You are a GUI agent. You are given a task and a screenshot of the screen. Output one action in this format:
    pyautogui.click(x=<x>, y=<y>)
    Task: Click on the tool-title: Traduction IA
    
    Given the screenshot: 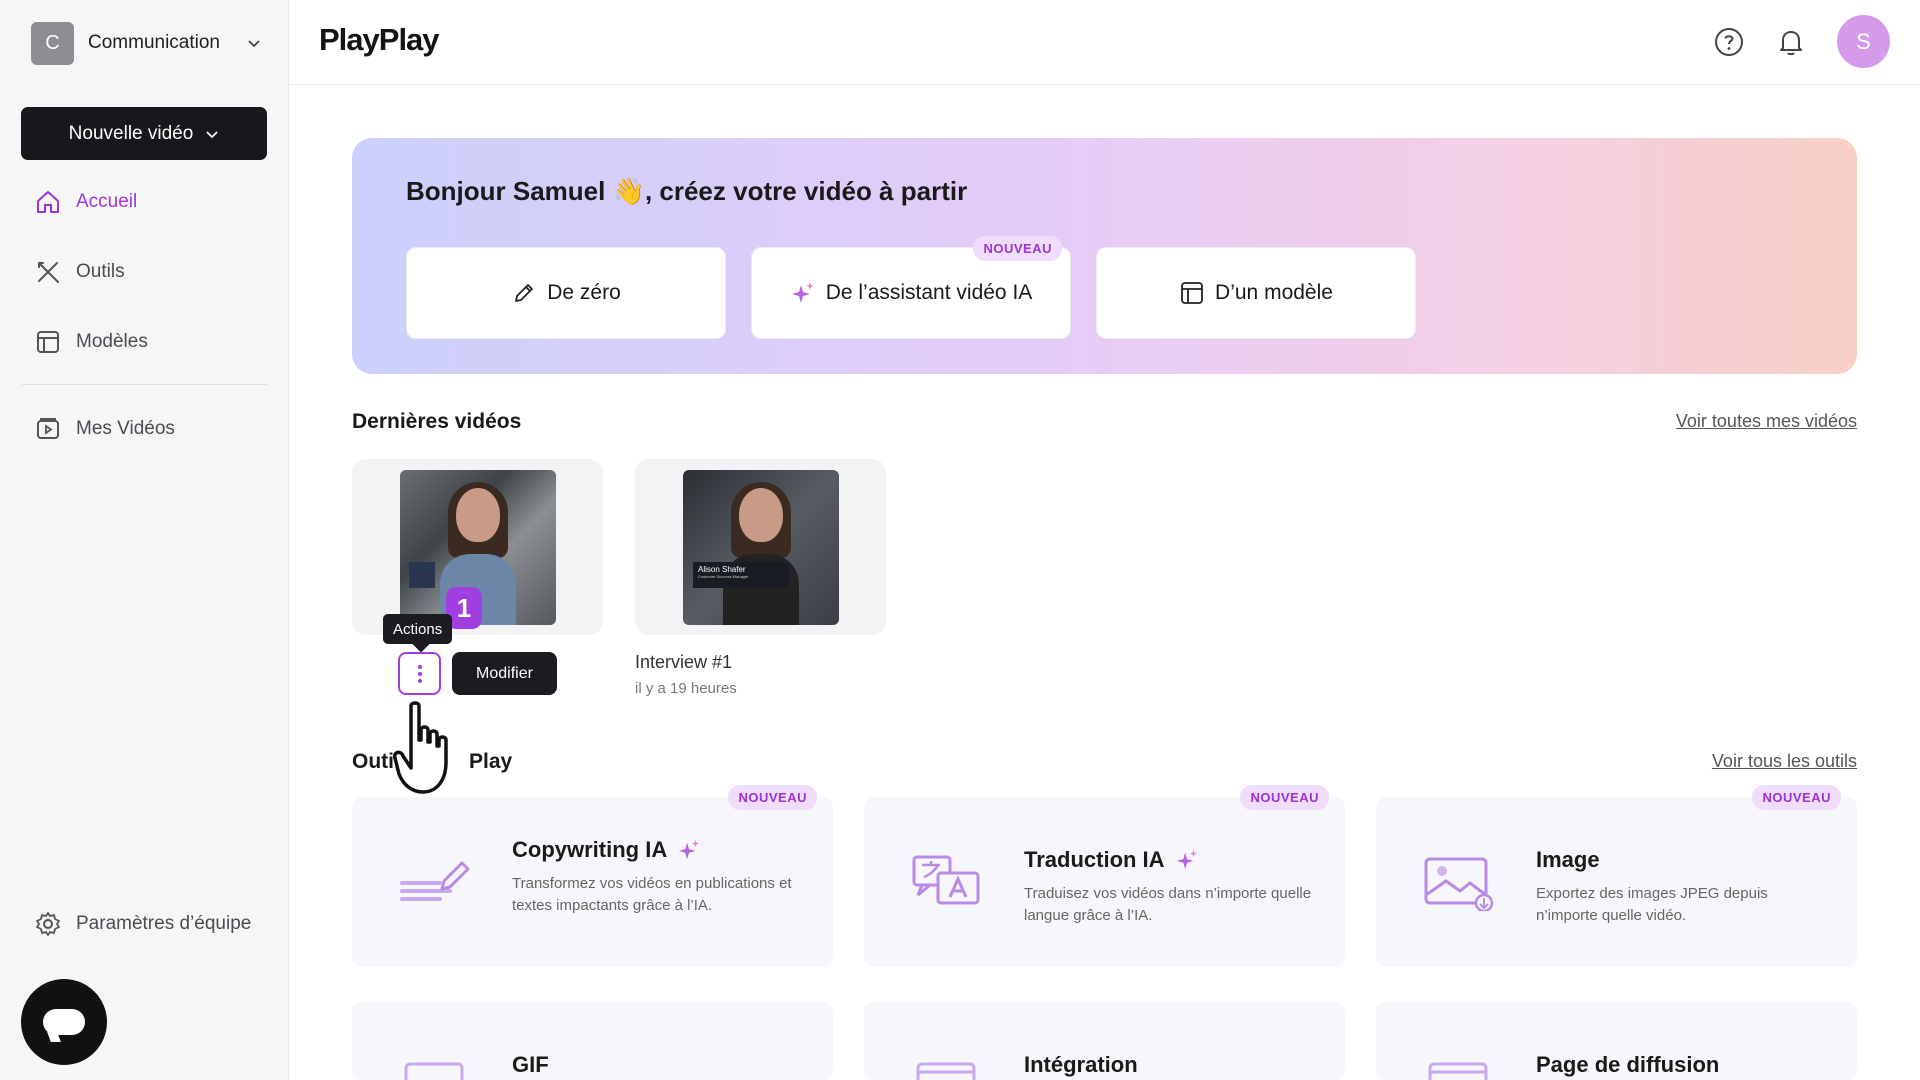 What is the action you would take?
    pyautogui.click(x=1094, y=859)
    